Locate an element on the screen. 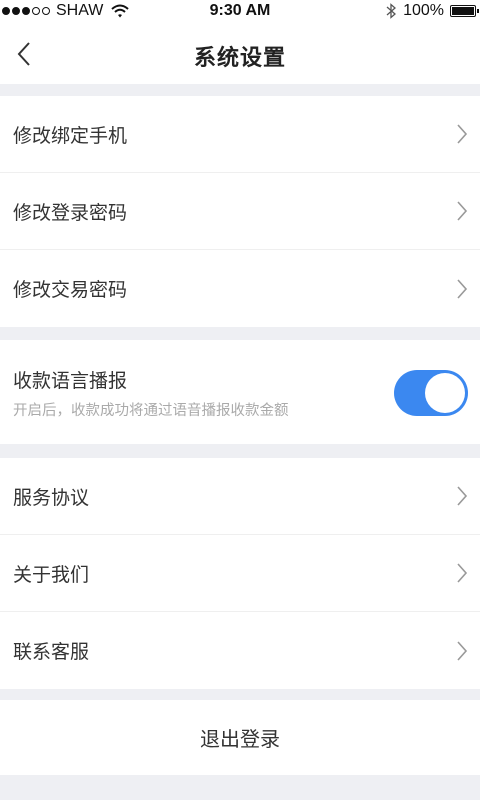 This screenshot has height=800, width=480. status-right: 100% is located at coordinates (432, 11).